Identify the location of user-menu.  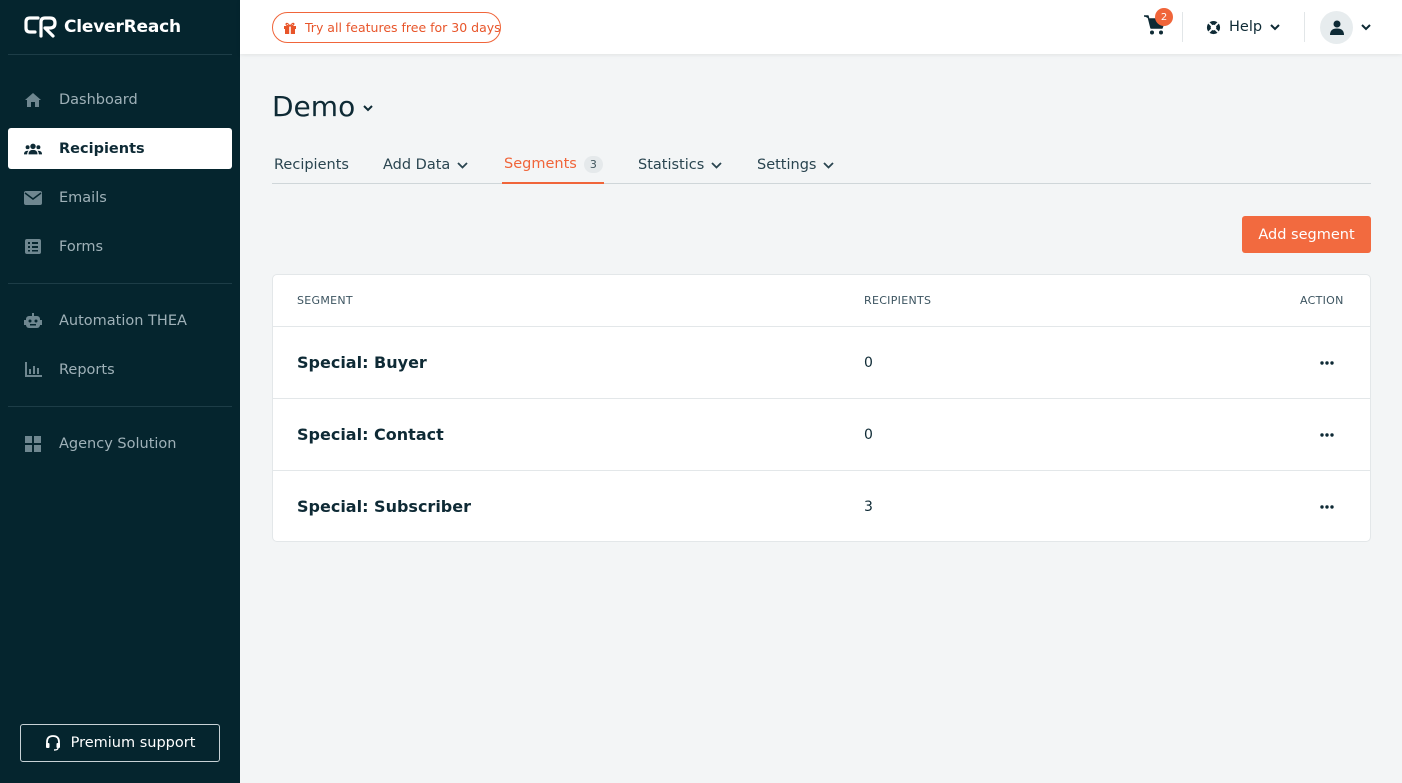
(1345, 27).